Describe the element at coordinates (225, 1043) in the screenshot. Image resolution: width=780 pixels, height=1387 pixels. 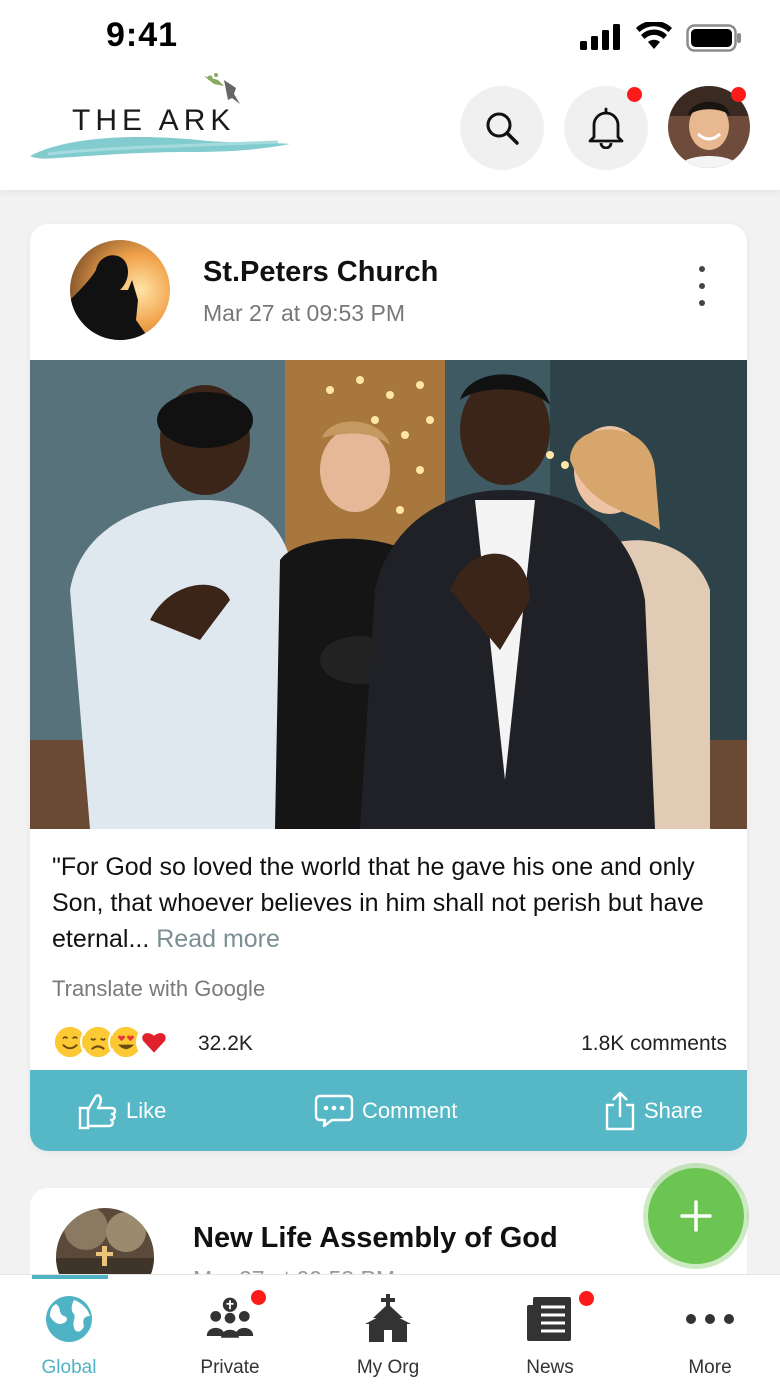
I see `reaction-count: 32.2K` at that location.